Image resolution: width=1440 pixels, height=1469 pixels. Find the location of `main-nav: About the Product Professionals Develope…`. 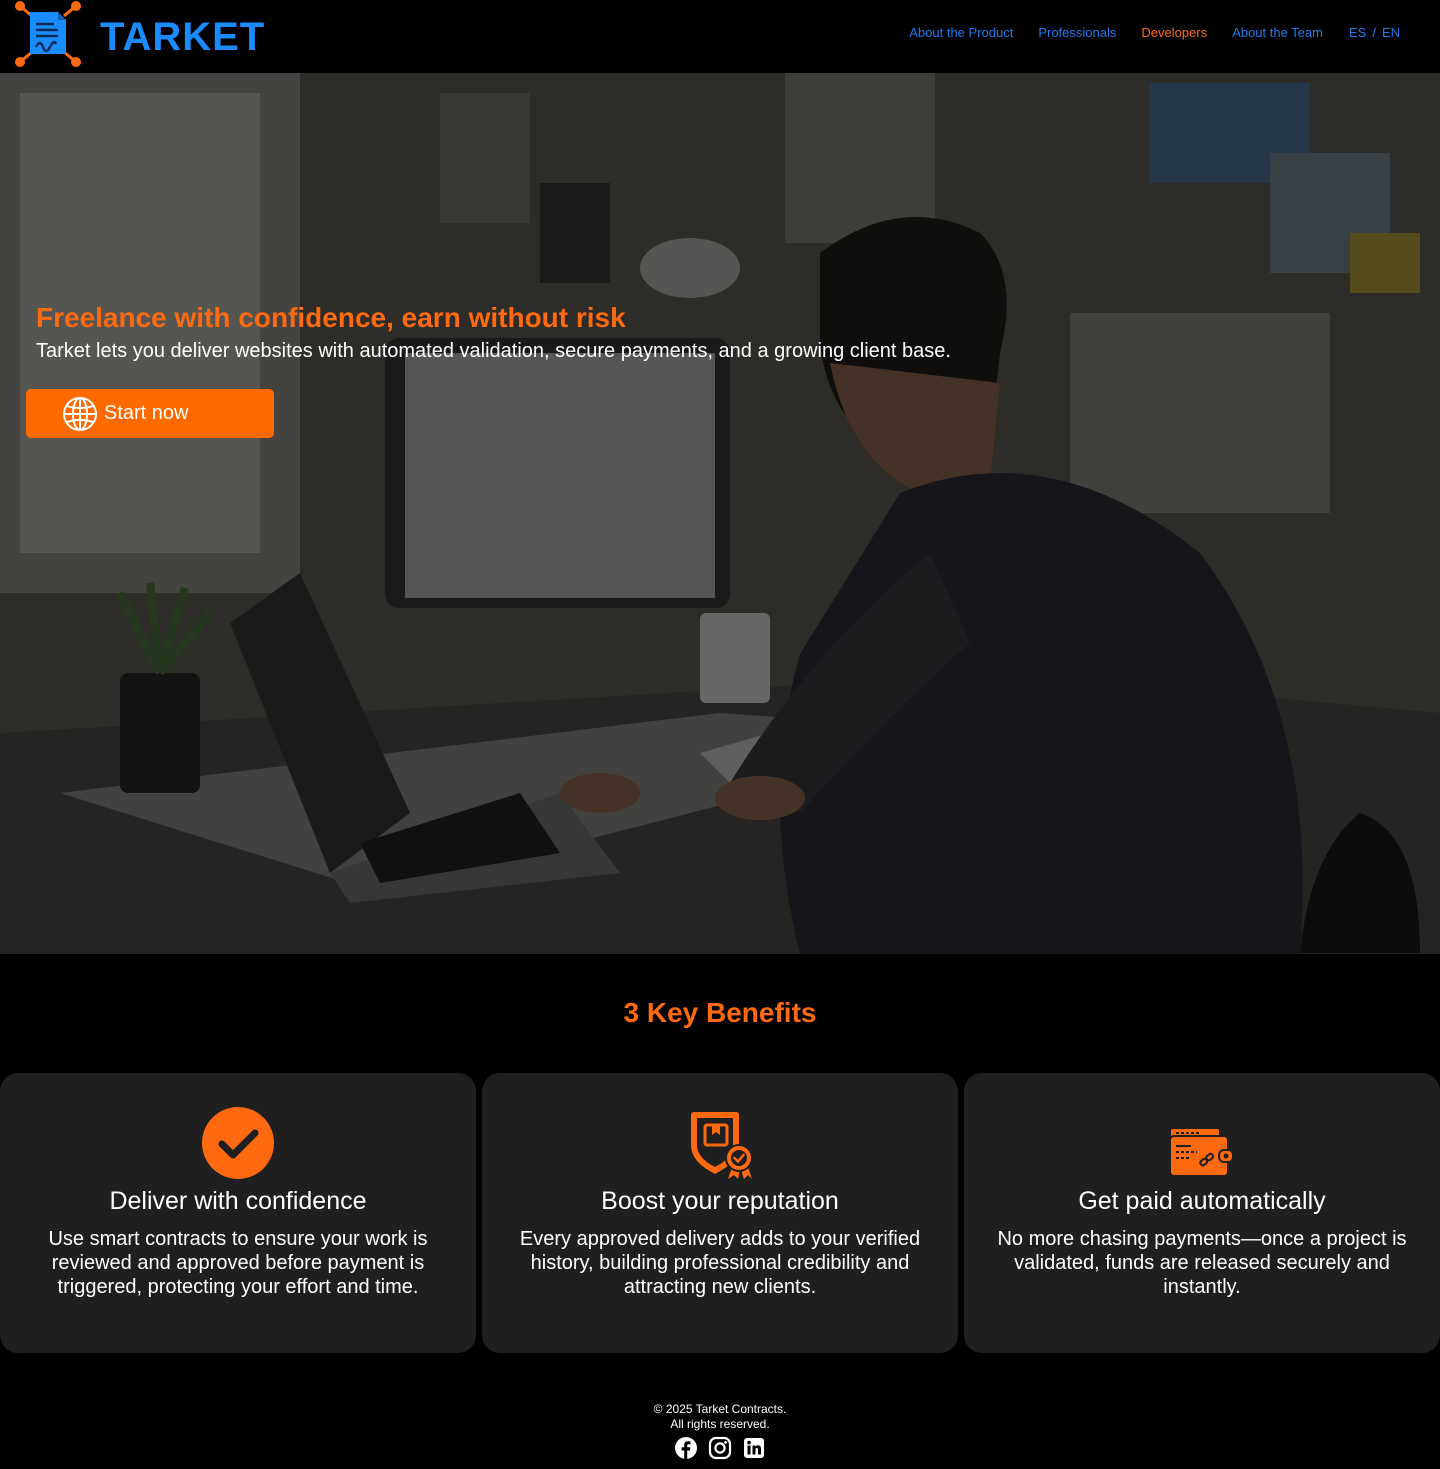

main-nav: About the Product Professionals Develope… is located at coordinates (1142, 32).